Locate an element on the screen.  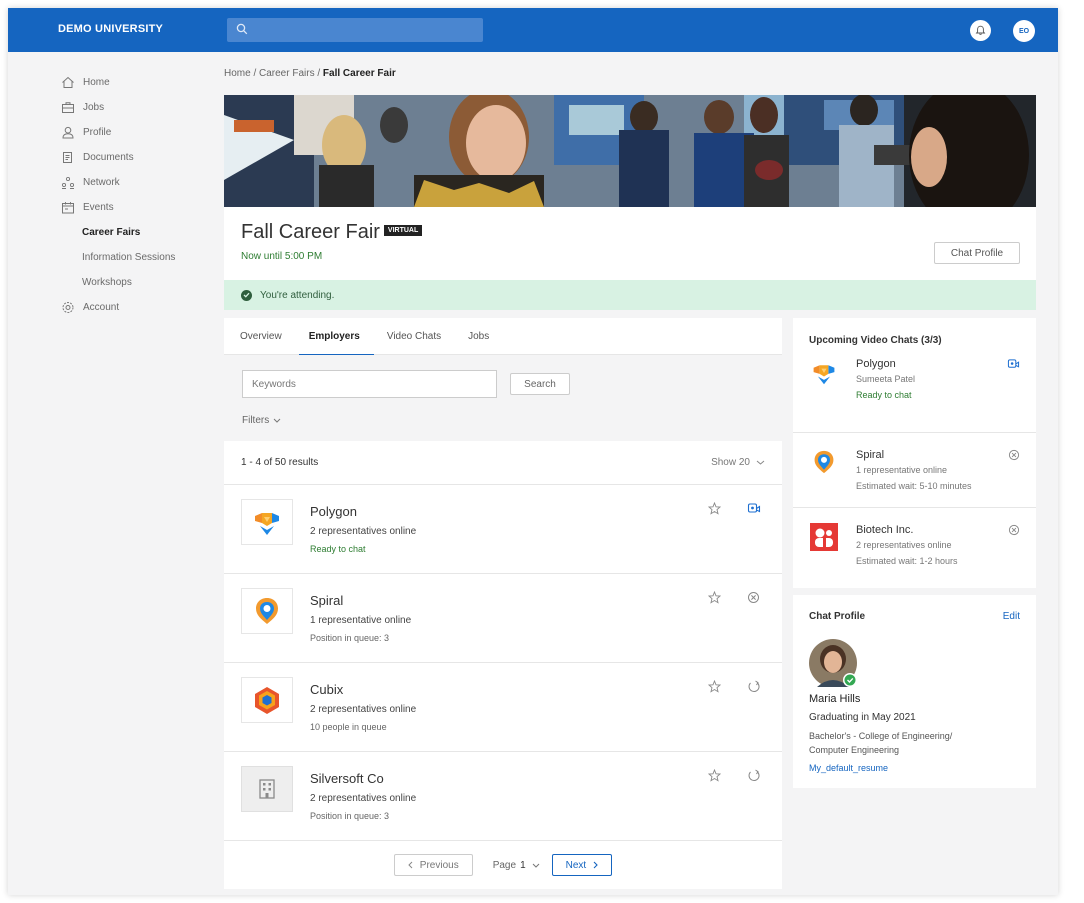
sidebar-item-profile: Profile is located at coordinates (135, 132).